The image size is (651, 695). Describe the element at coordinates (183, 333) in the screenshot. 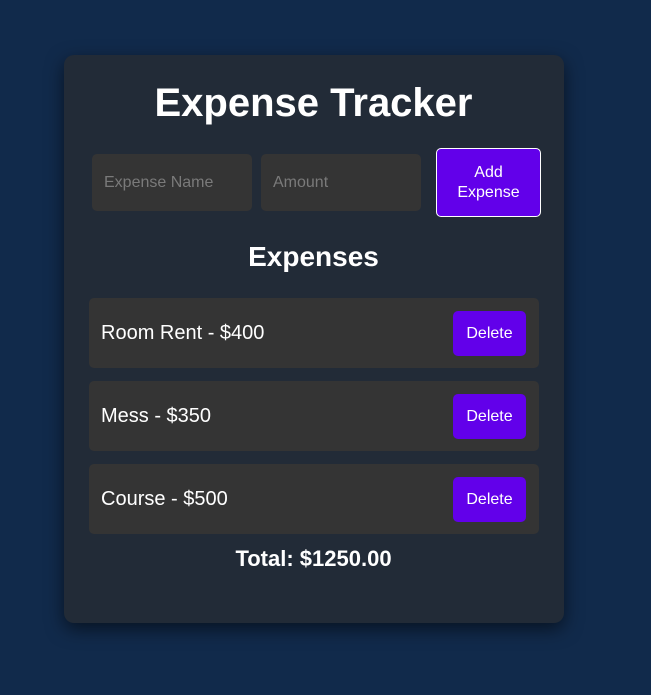

I see `expense-item-label: Room Rent - $400` at that location.